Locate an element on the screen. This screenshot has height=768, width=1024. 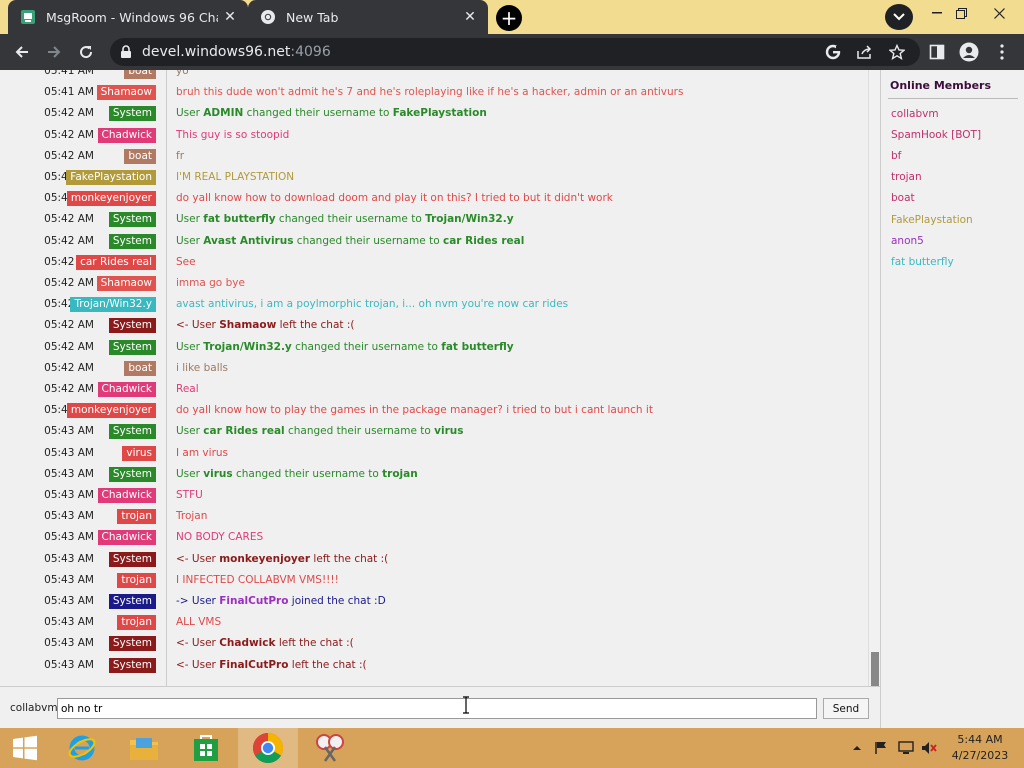
menu-button is located at coordinates (1002, 52).